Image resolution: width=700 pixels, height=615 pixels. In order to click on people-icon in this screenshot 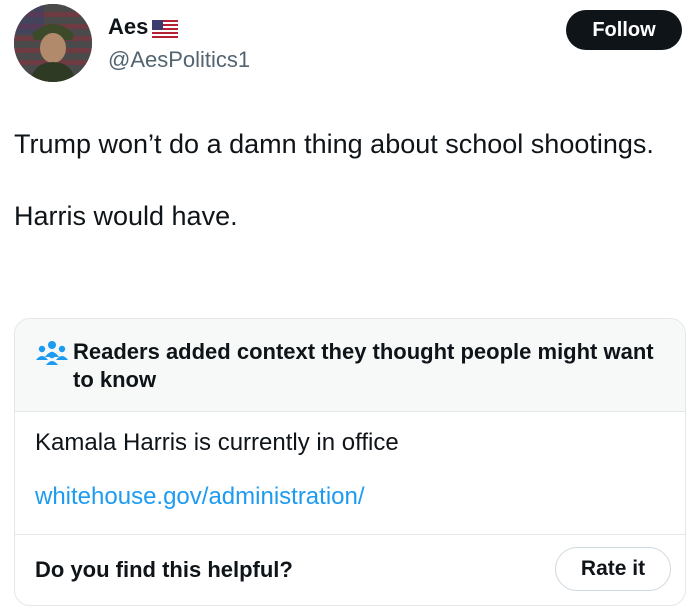, I will do `click(52, 352)`.